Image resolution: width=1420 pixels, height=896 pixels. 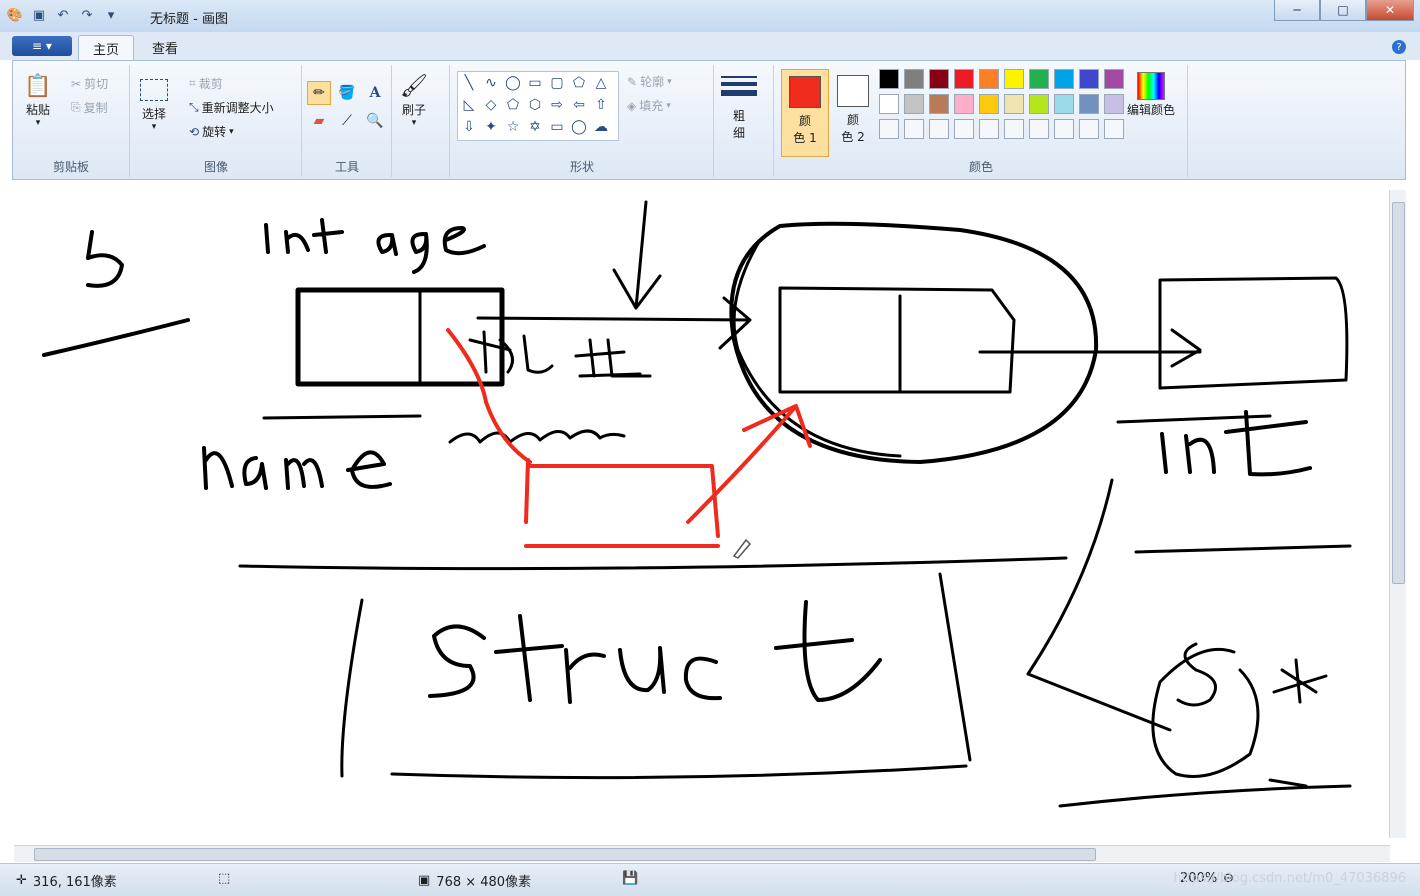 I want to click on curve-shape-icon: ∿, so click(x=491, y=83).